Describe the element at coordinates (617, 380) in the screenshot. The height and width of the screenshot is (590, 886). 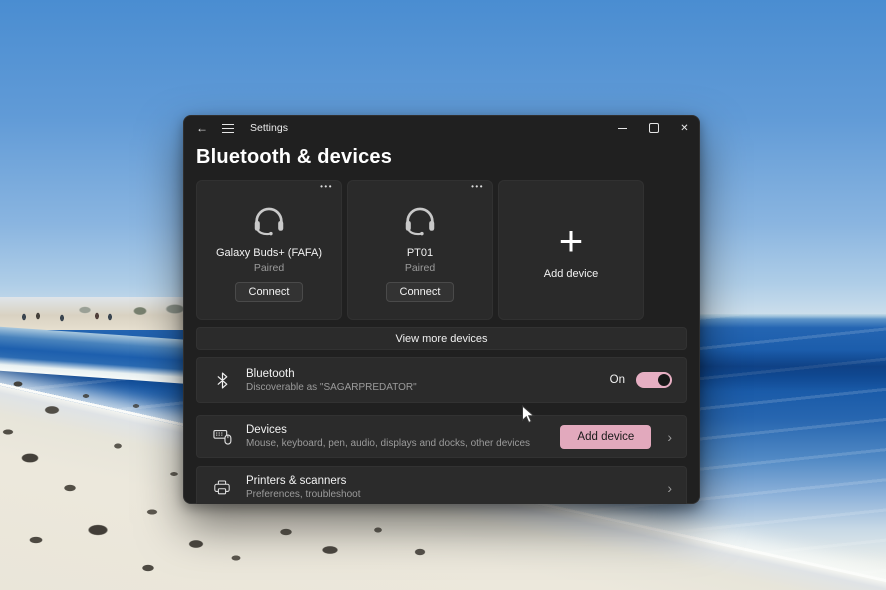
I see `toggle-state-label: On` at that location.